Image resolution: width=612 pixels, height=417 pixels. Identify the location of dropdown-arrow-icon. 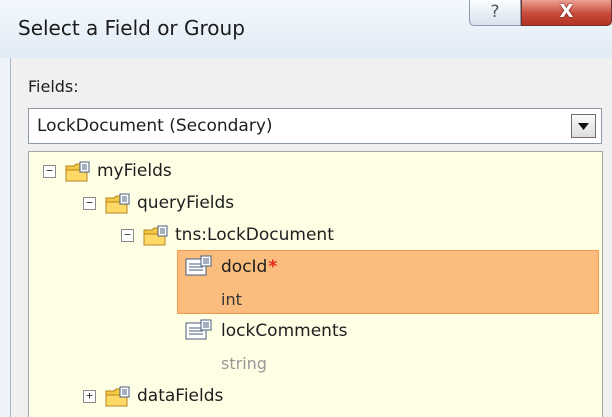
(583, 126).